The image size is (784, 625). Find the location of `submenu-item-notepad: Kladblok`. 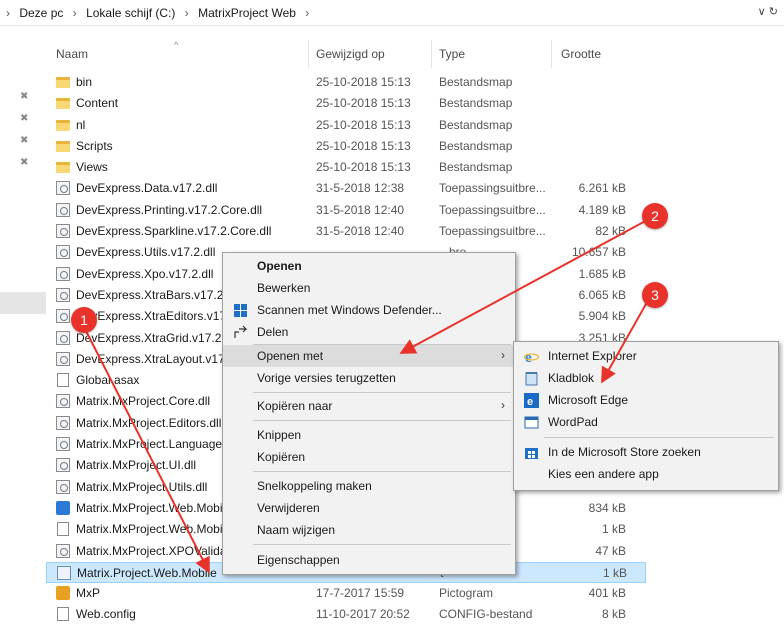

submenu-item-notepad: Kladblok is located at coordinates (646, 378).